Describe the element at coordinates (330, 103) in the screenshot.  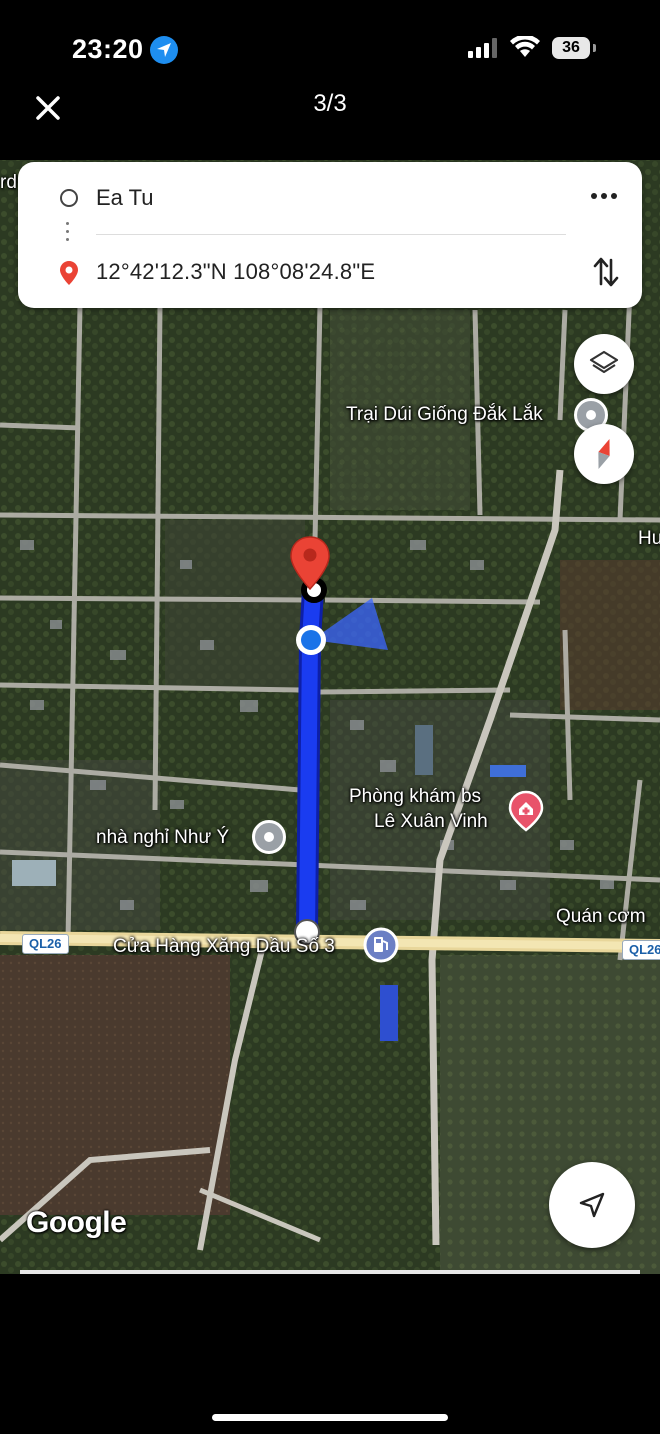
I see `page-counter: 3/3` at that location.